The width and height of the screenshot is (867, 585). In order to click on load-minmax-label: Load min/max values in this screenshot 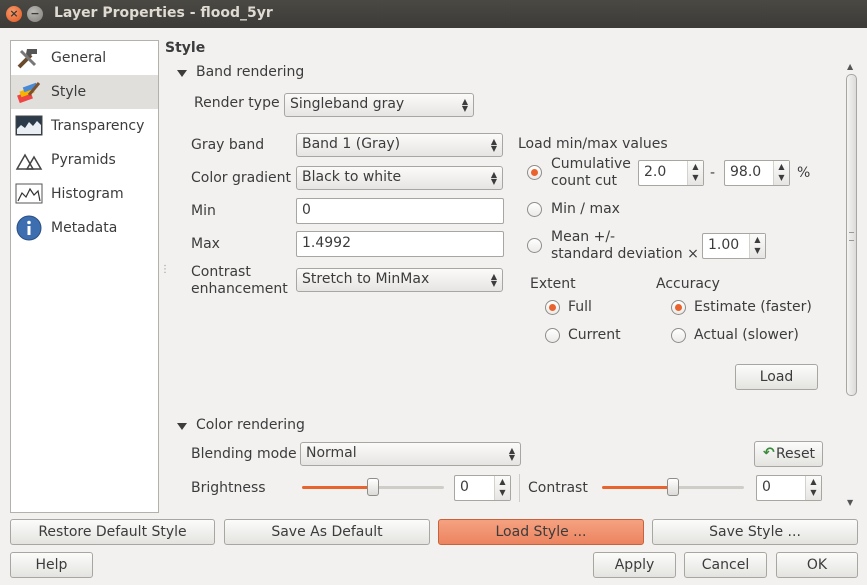, I will do `click(593, 144)`.